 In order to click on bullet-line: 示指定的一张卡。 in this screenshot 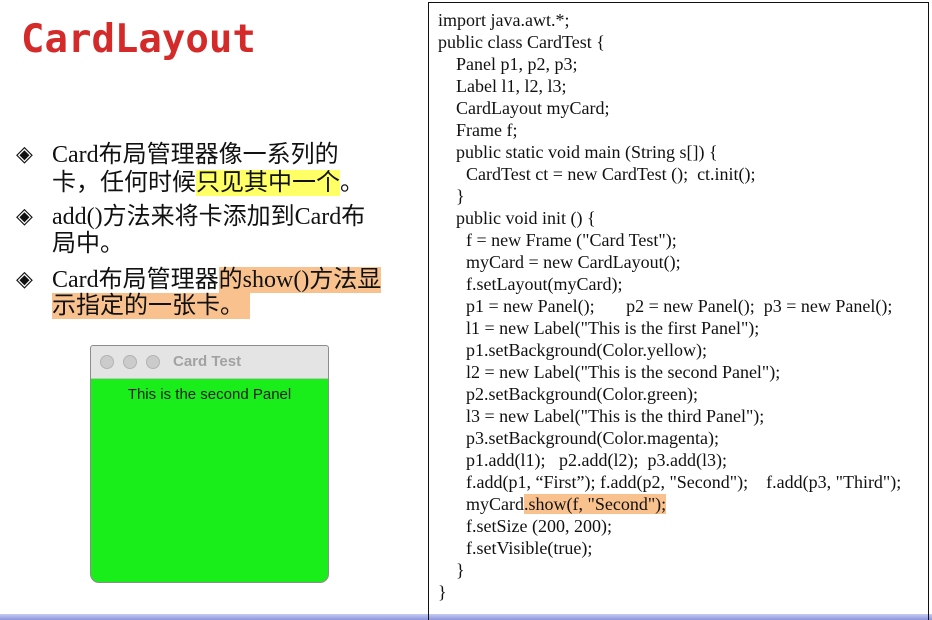, I will do `click(151, 306)`.